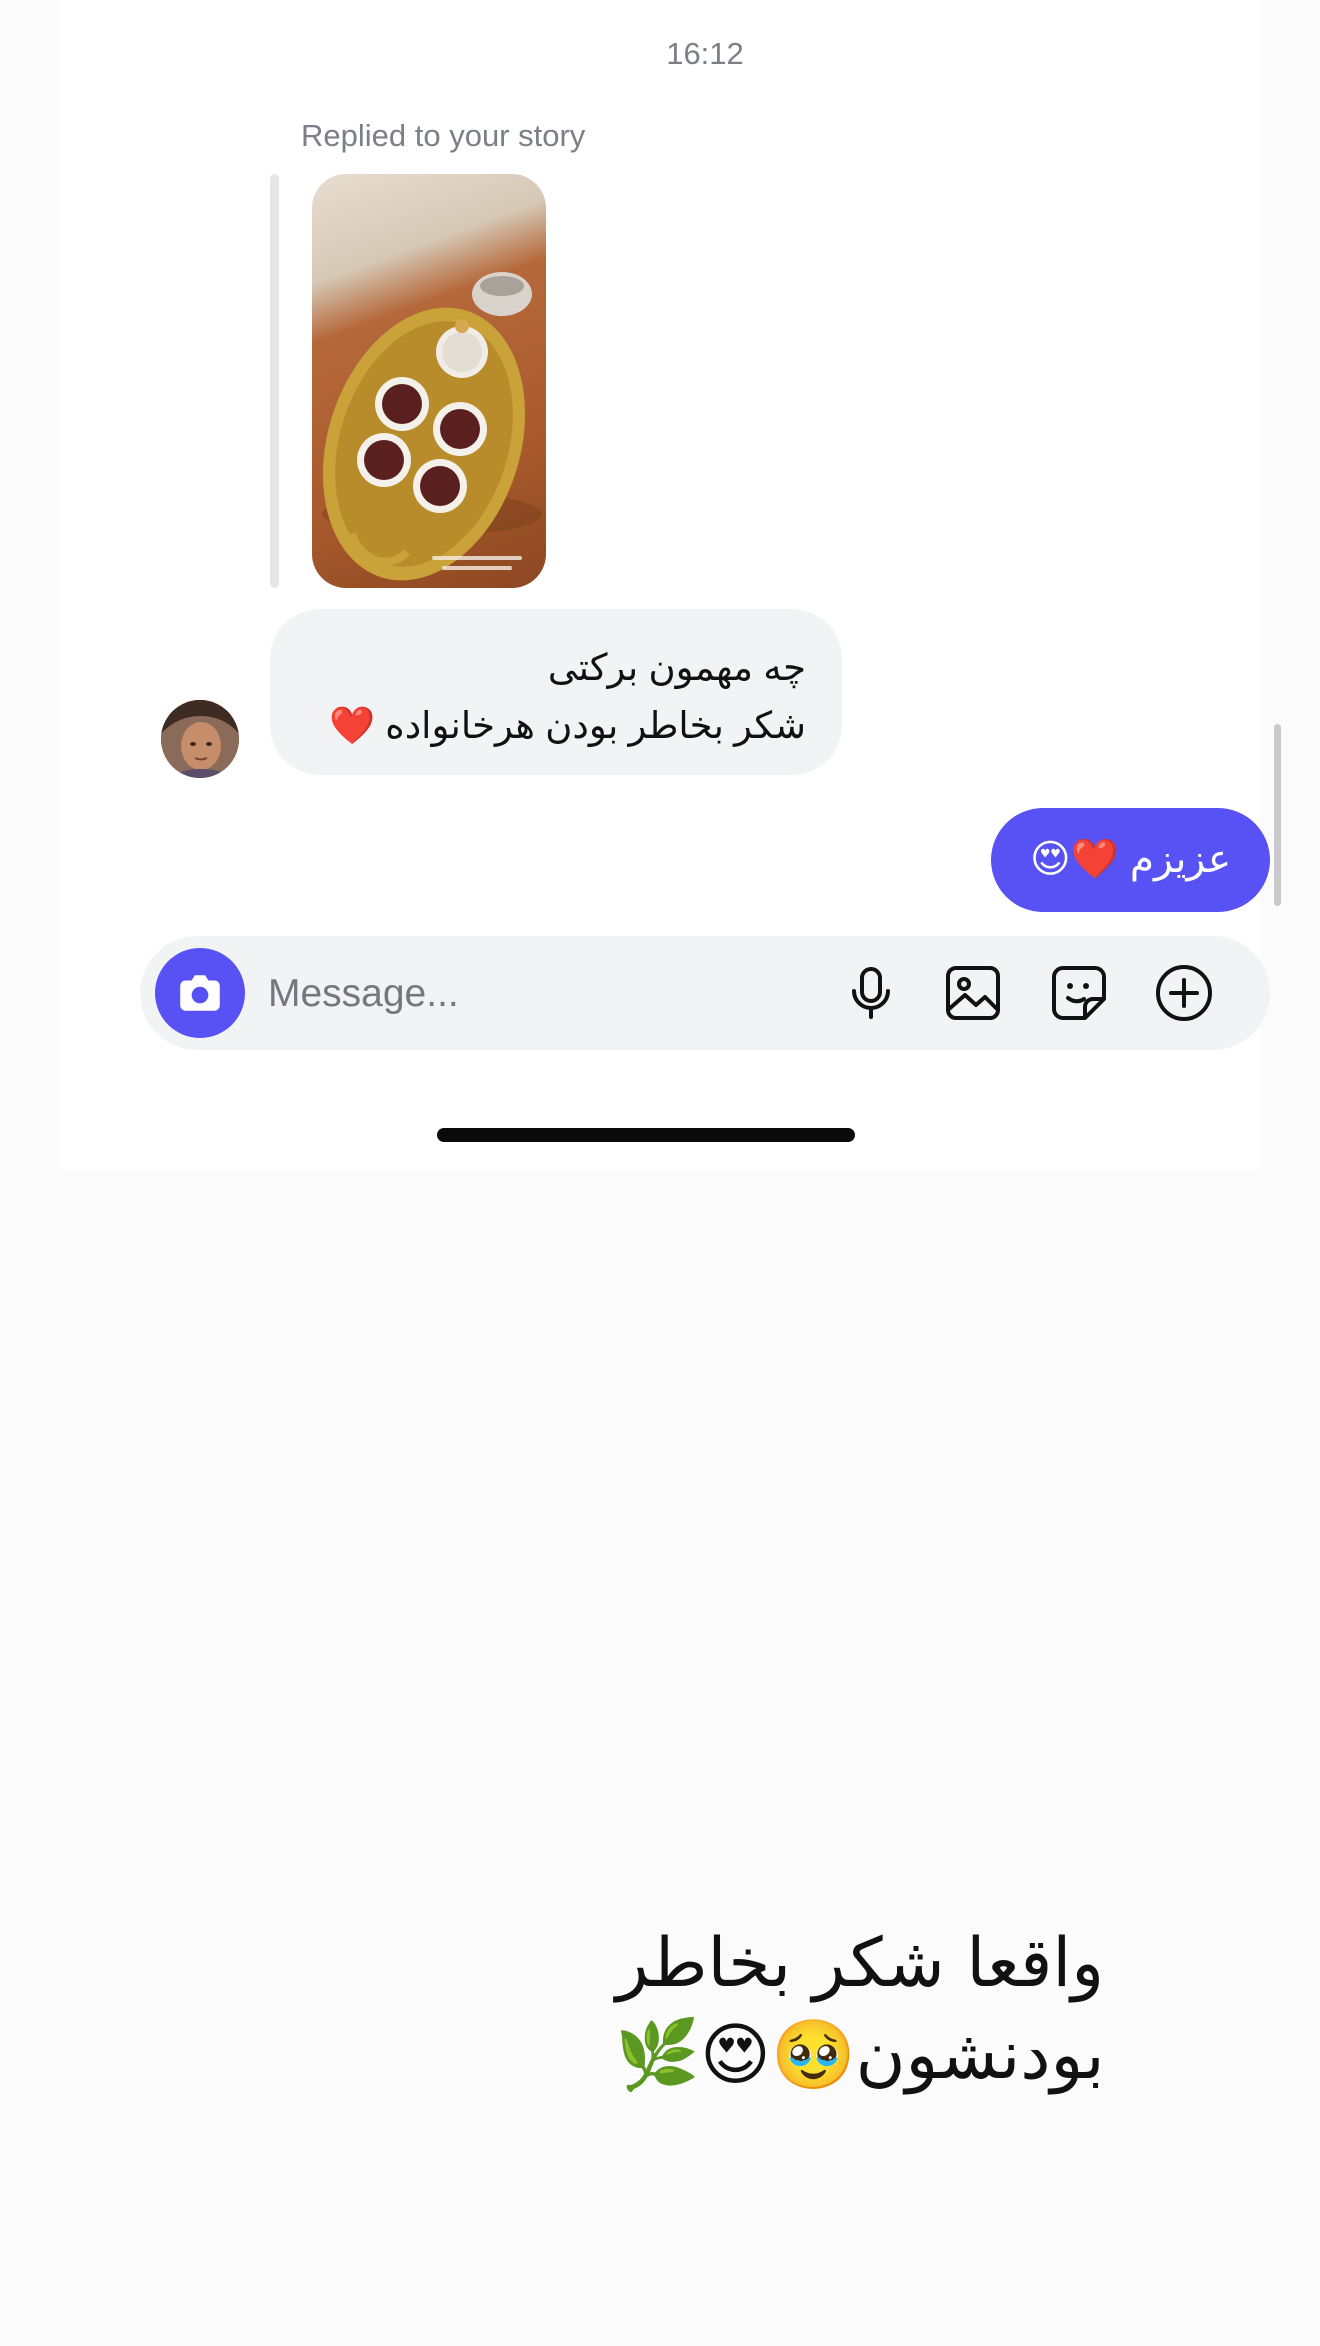 The width and height of the screenshot is (1320, 2346). I want to click on chat-scrollbar, so click(1277, 815).